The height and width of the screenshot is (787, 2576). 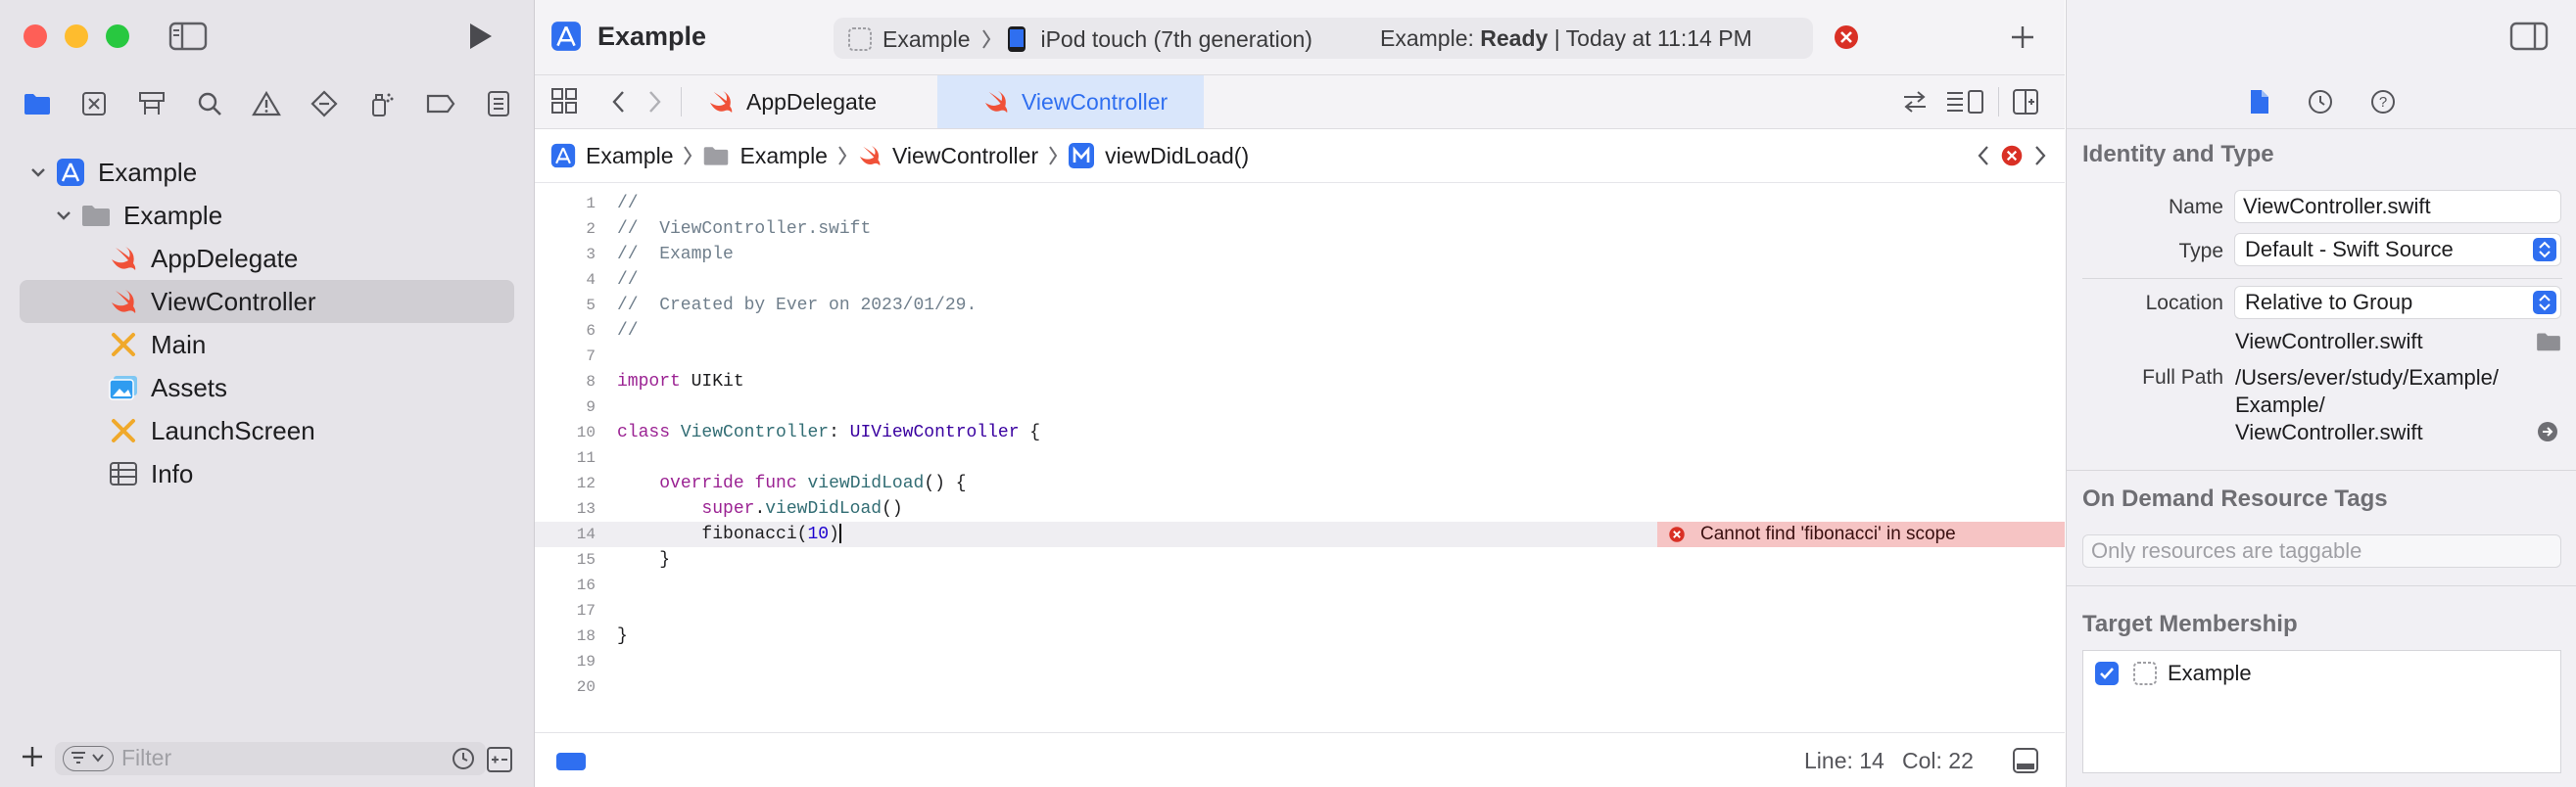 I want to click on report-icon, so click(x=498, y=103).